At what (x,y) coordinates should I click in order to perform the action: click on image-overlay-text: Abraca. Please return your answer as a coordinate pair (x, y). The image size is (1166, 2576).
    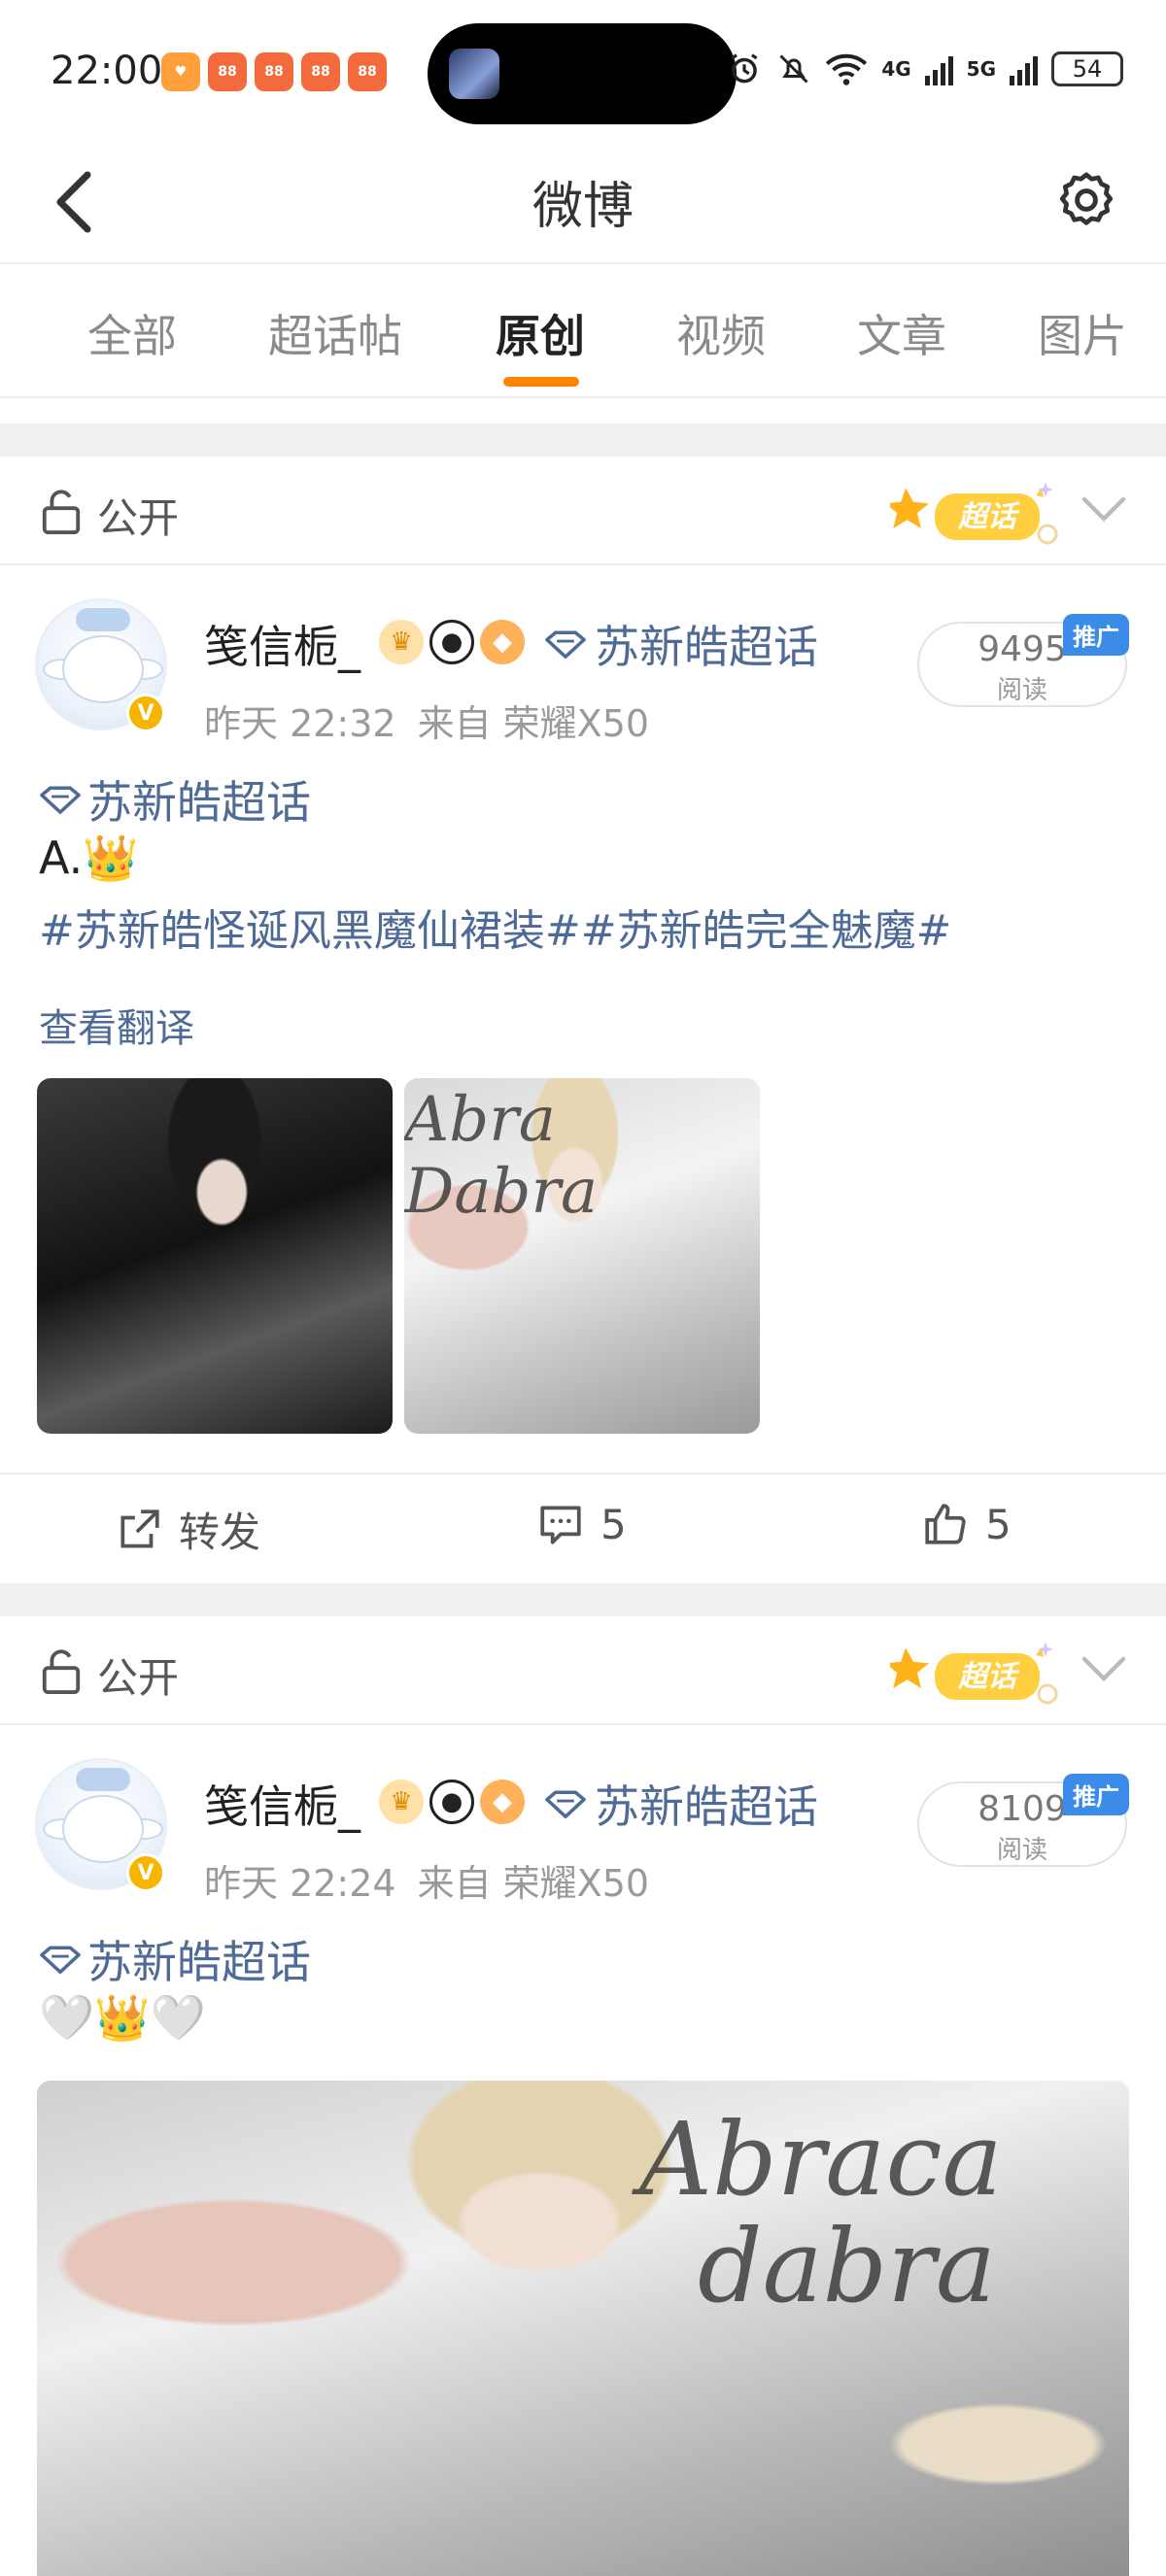
    Looking at the image, I should click on (821, 2159).